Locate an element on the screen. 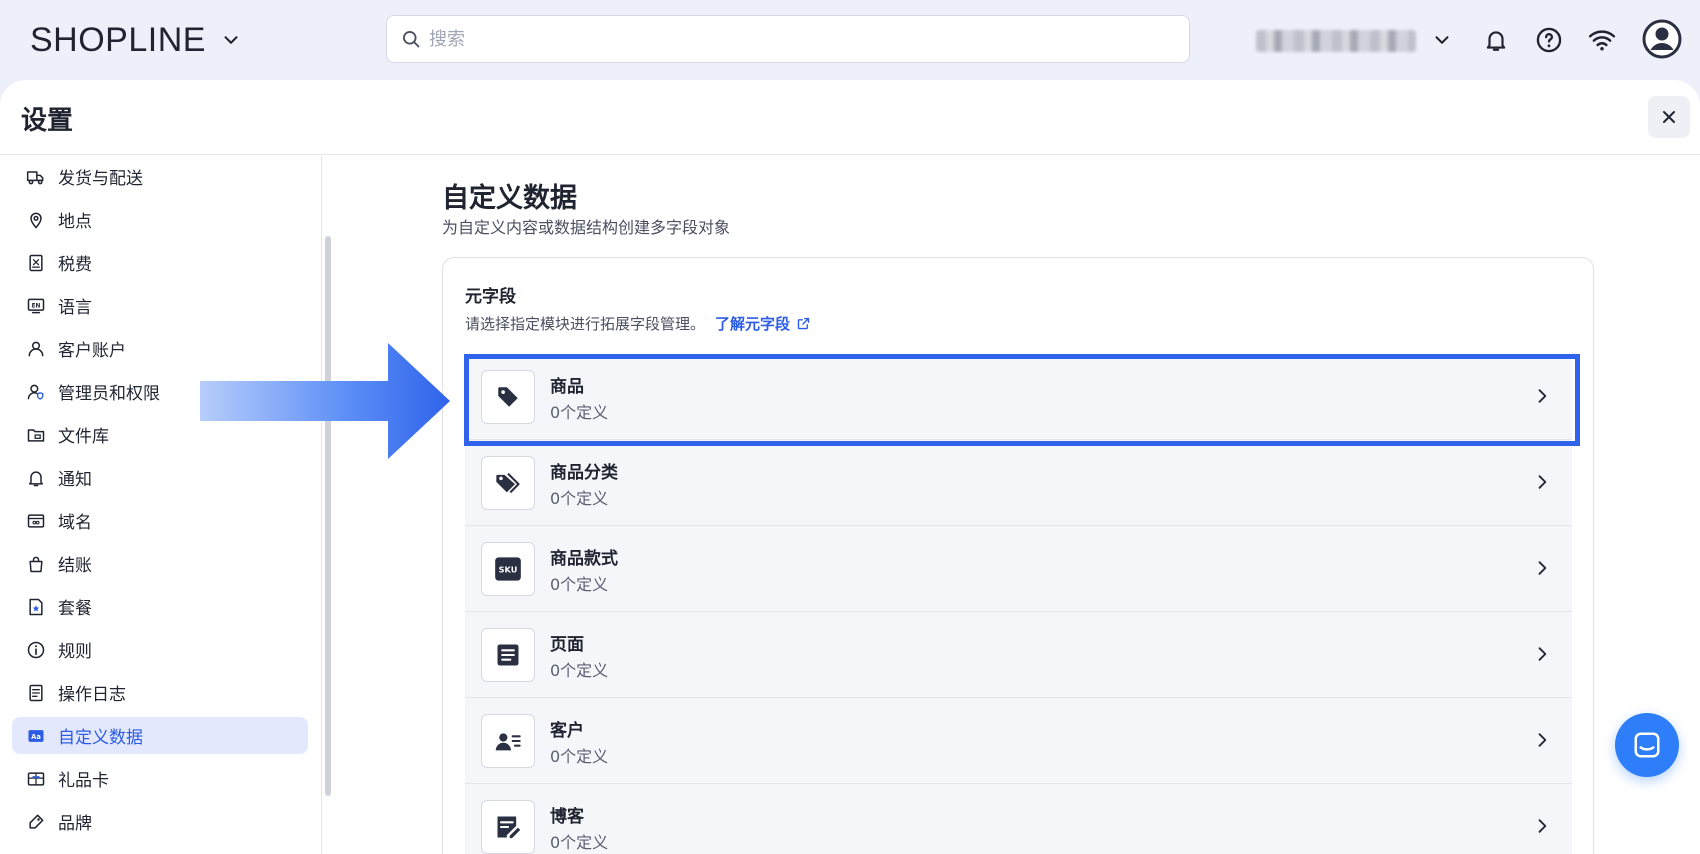  sidebar-item-locations: 地点 is located at coordinates (160, 219).